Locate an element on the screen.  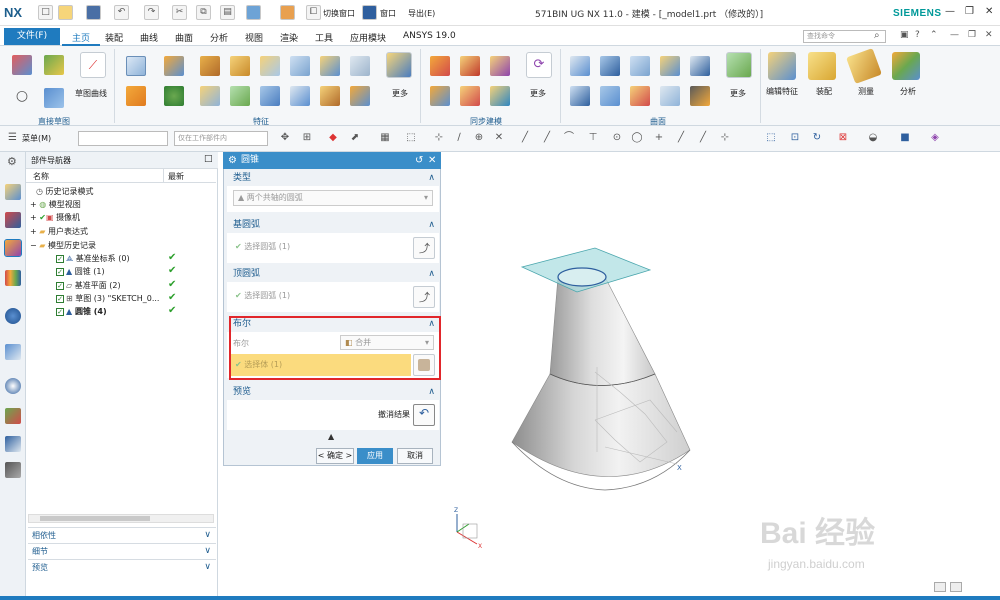
panel-details: 细节 ∨ is located at coordinates (122, 550).